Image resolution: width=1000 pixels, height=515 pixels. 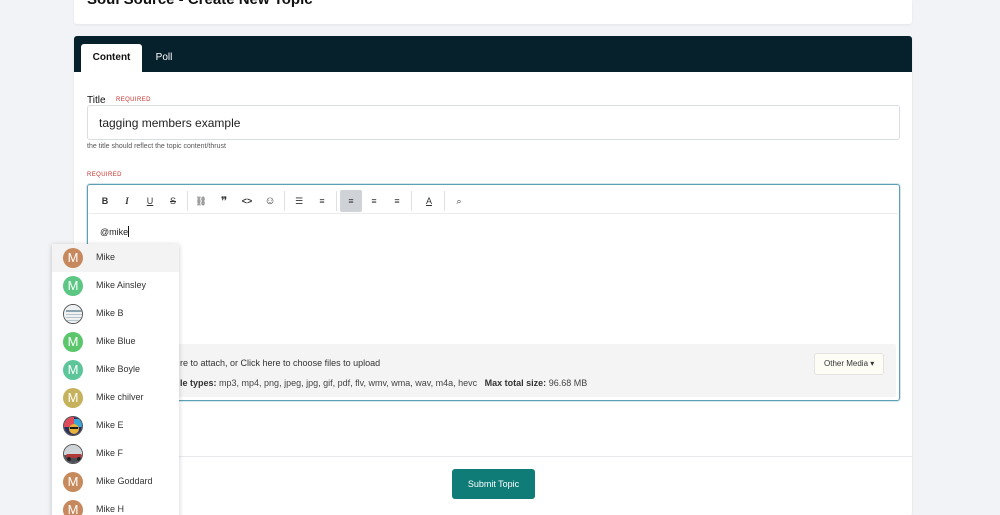 I want to click on align-right-icon: ≡, so click(x=397, y=201).